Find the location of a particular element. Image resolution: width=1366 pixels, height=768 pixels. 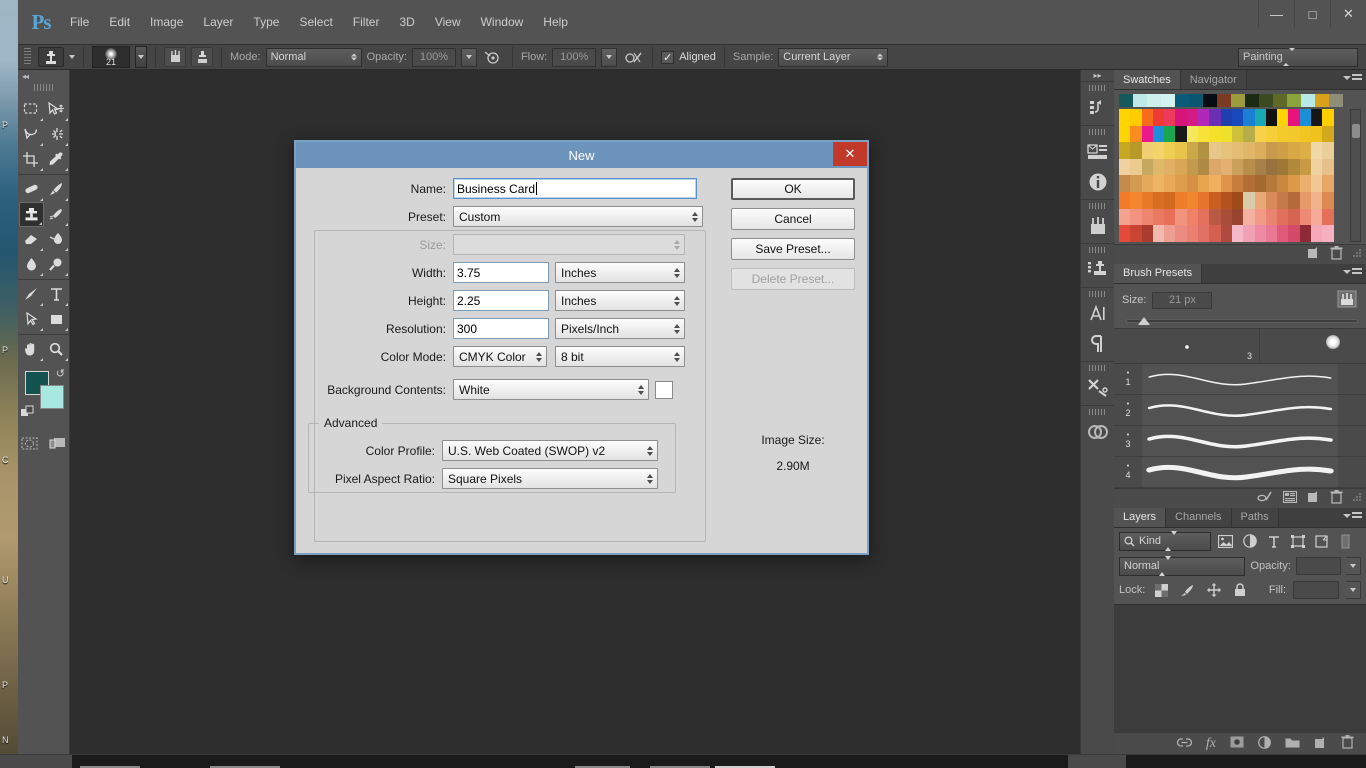

color-profile-value: U.S. Web Coated (SWOP) v2 is located at coordinates (527, 450).